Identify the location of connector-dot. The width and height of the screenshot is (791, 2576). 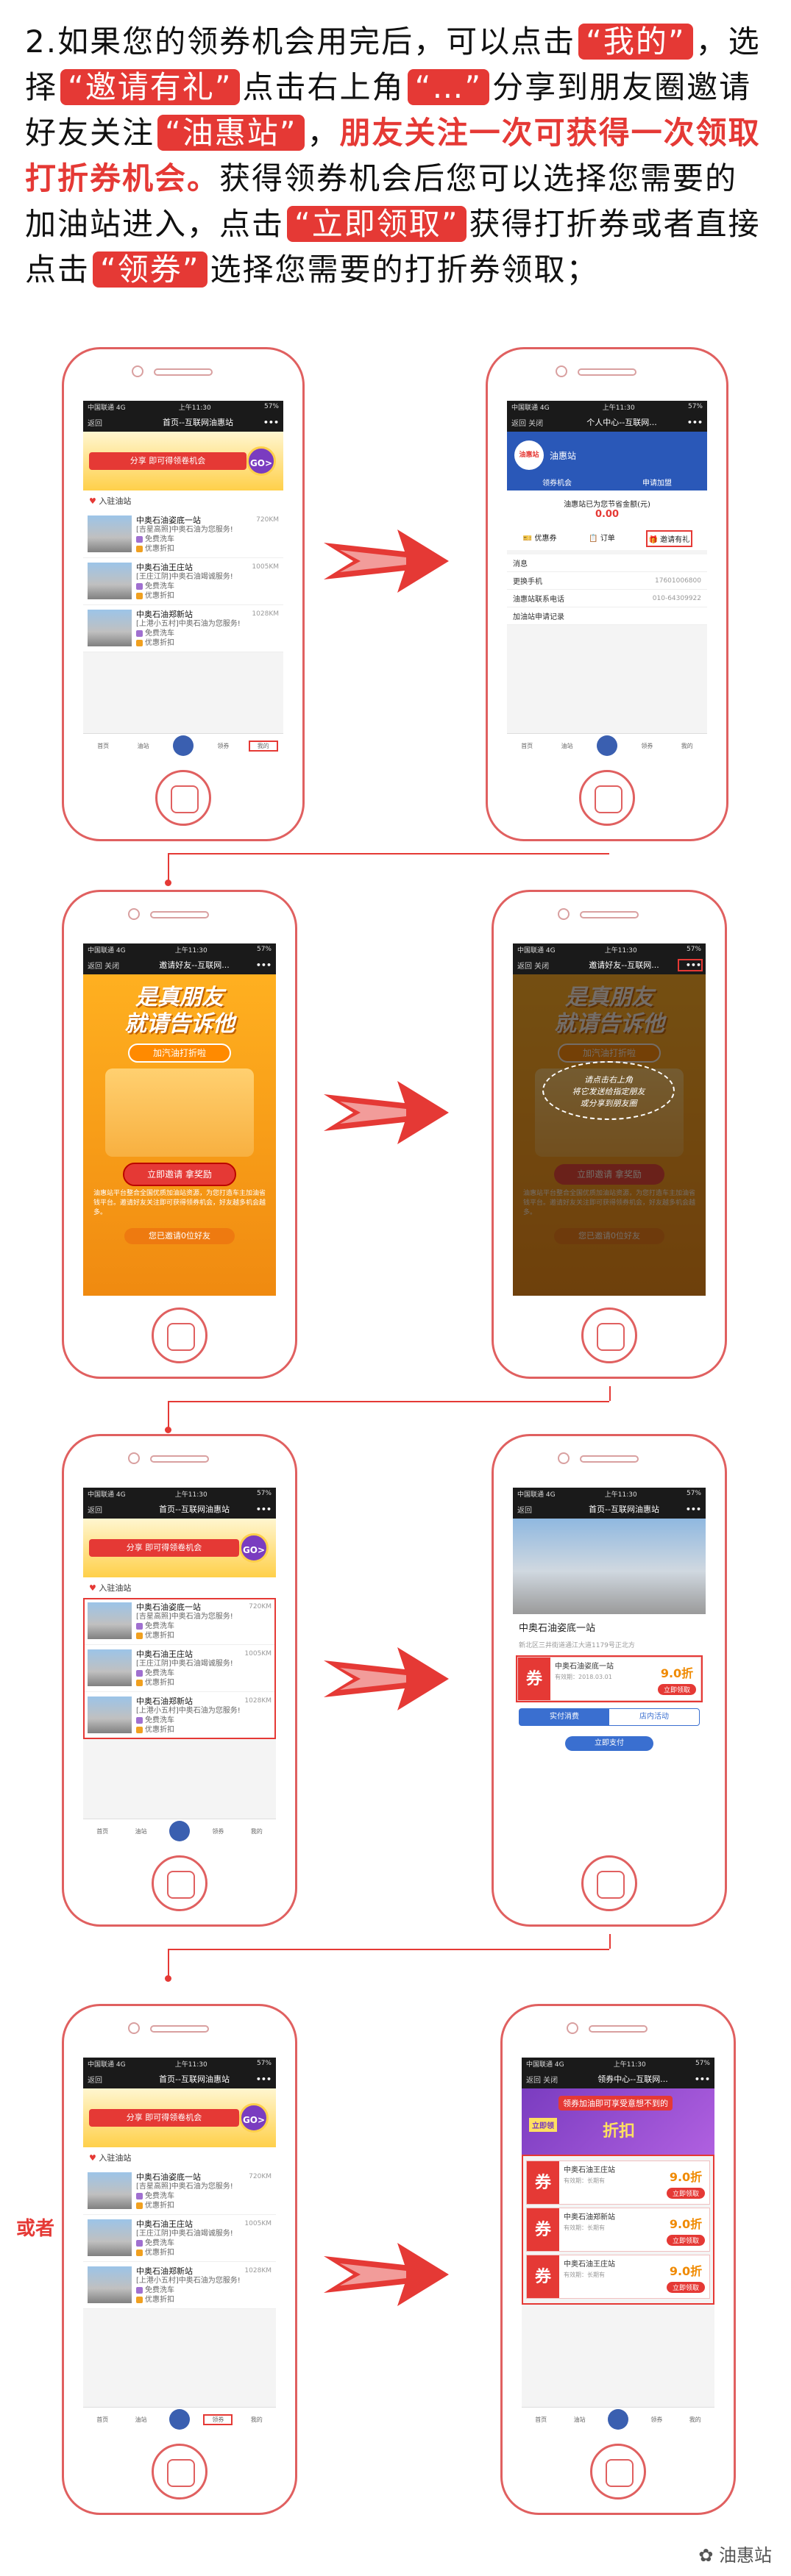
(168, 1978).